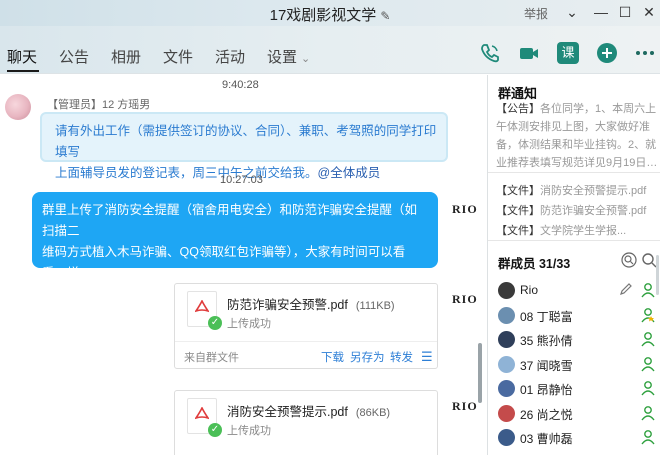 The height and width of the screenshot is (455, 660). What do you see at coordinates (546, 316) in the screenshot?
I see `member-name: 08 丁聪富` at bounding box center [546, 316].